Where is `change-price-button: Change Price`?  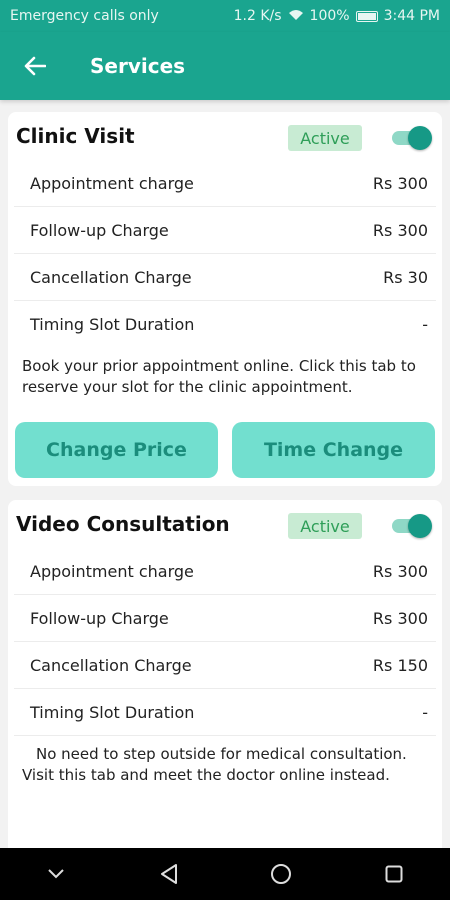
change-price-button: Change Price is located at coordinates (116, 450).